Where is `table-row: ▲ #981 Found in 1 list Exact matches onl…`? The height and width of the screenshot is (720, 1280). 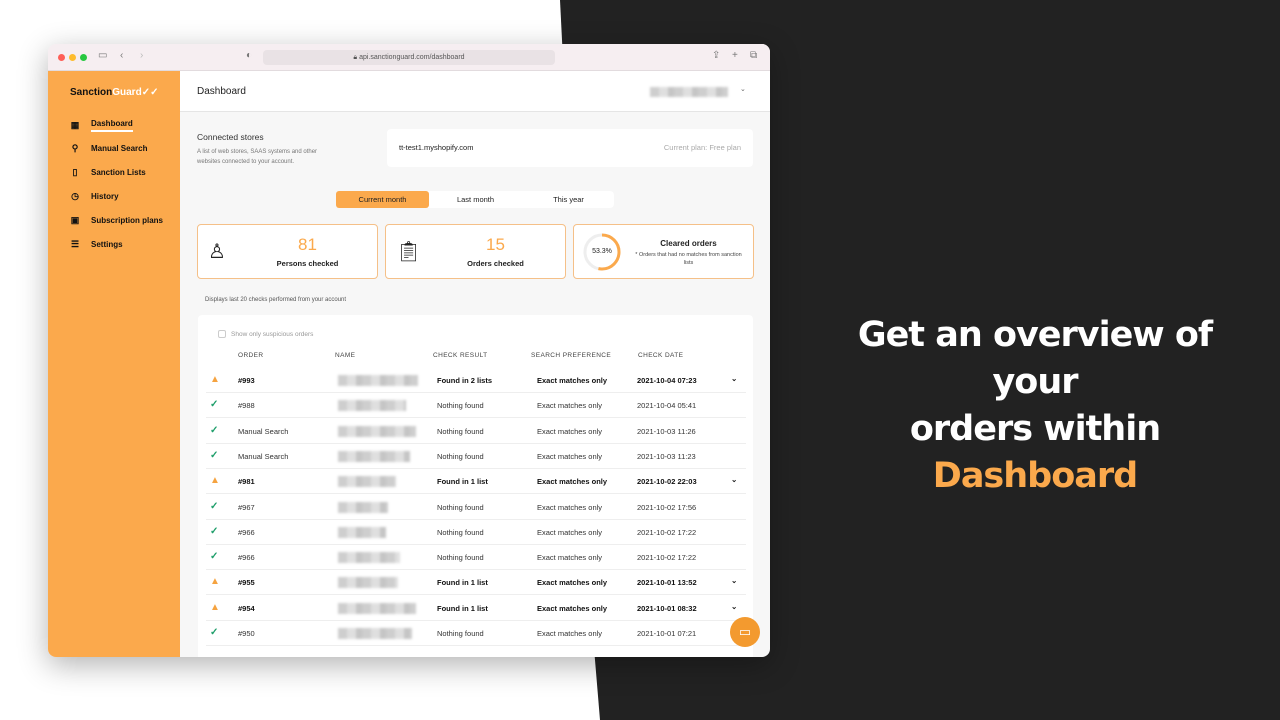 table-row: ▲ #981 Found in 1 list Exact matches onl… is located at coordinates (476, 482).